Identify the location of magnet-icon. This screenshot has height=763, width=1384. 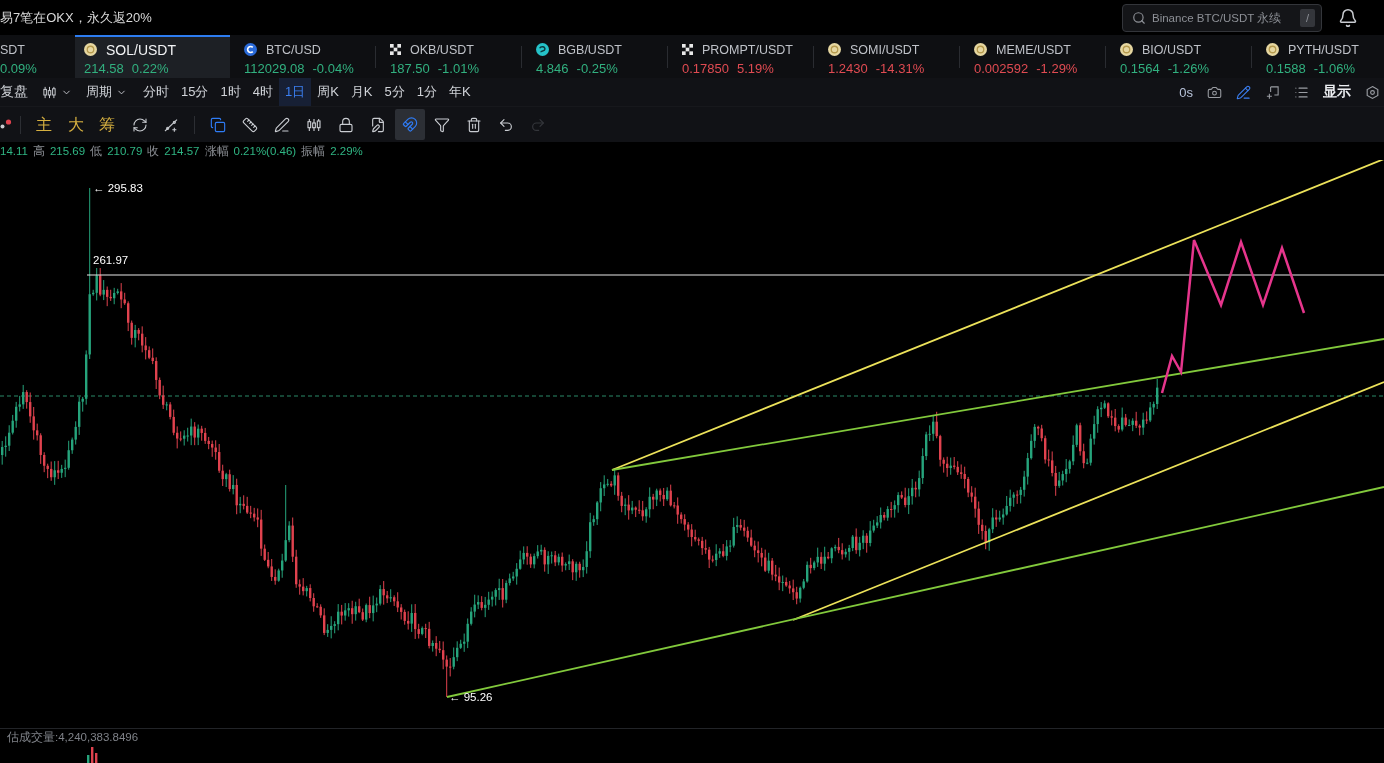
(409, 124).